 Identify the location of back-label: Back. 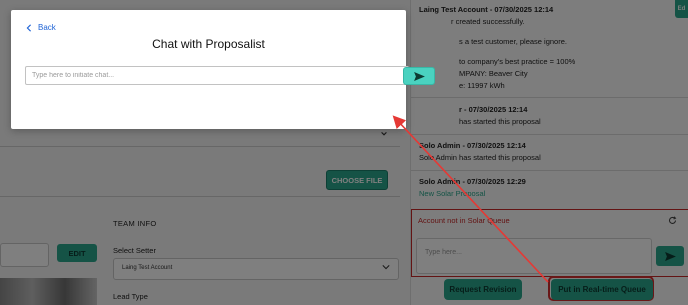
(47, 27).